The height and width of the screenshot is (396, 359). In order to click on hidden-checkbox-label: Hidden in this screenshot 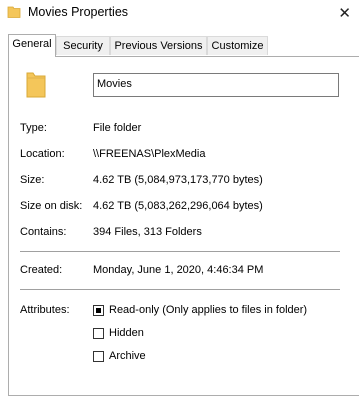, I will do `click(126, 333)`.